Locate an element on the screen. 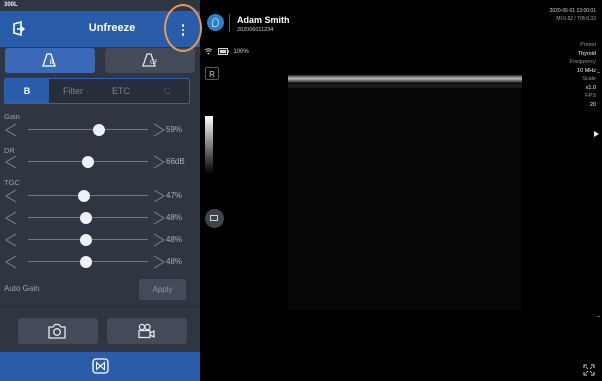 Image resolution: width=602 pixels, height=381 pixels. patient-name: Adam Smith is located at coordinates (263, 20).